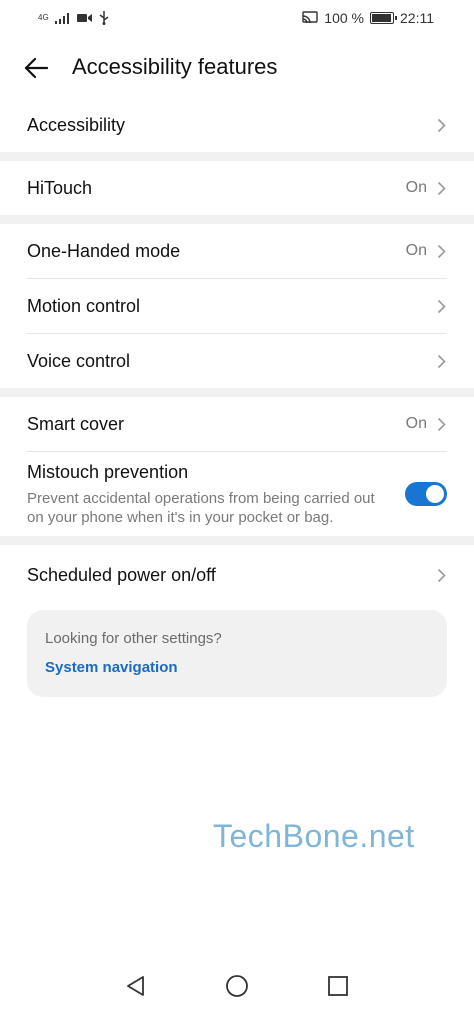  Describe the element at coordinates (43, 17) in the screenshot. I see `network-type: 4G` at that location.